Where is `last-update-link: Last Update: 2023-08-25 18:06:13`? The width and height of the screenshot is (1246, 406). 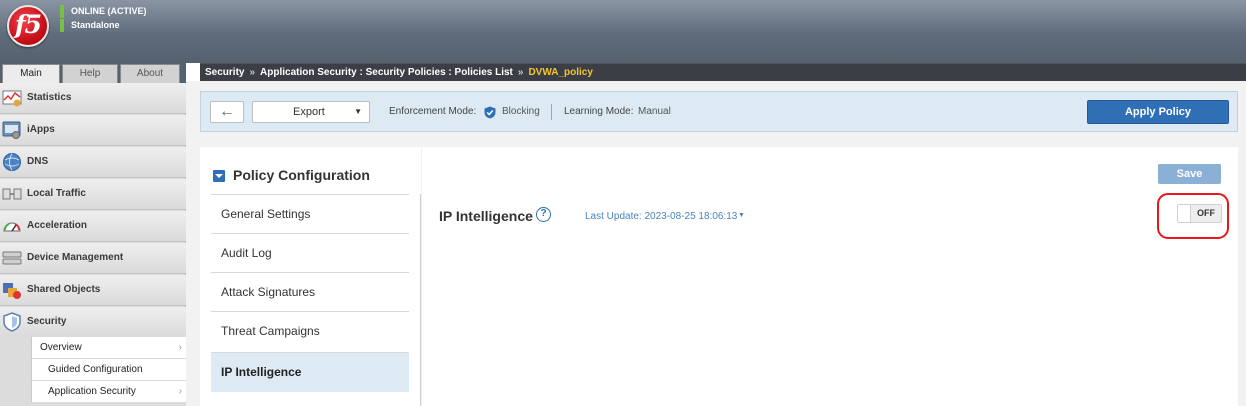
last-update-link: Last Update: 2023-08-25 18:06:13 is located at coordinates (661, 216).